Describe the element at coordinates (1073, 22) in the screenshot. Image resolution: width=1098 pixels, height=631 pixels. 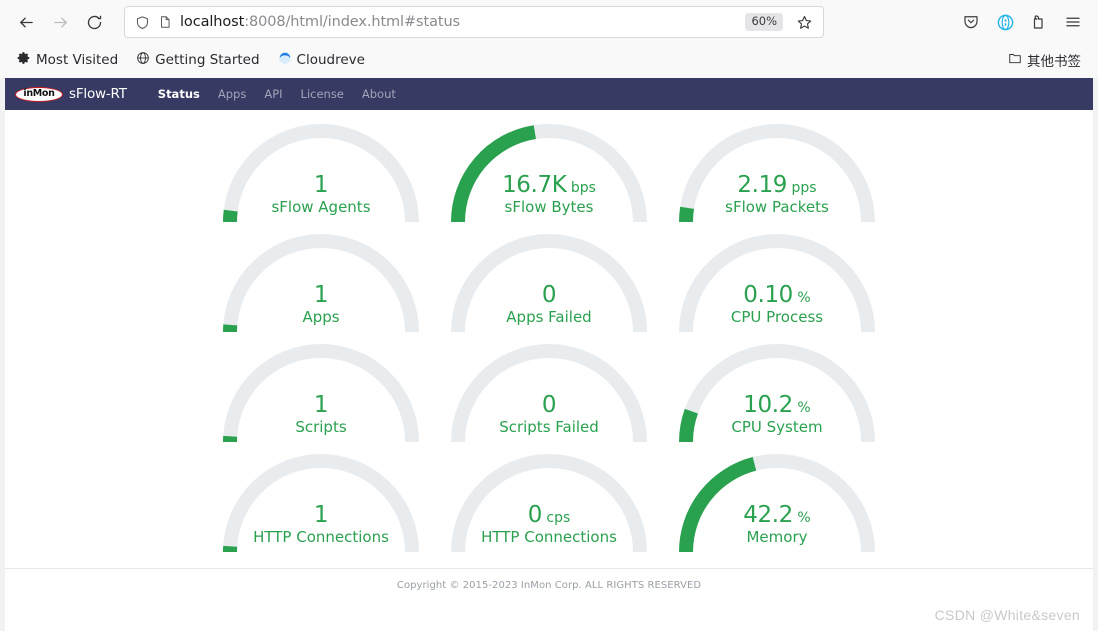
I see `hamburger-menu-icon` at that location.